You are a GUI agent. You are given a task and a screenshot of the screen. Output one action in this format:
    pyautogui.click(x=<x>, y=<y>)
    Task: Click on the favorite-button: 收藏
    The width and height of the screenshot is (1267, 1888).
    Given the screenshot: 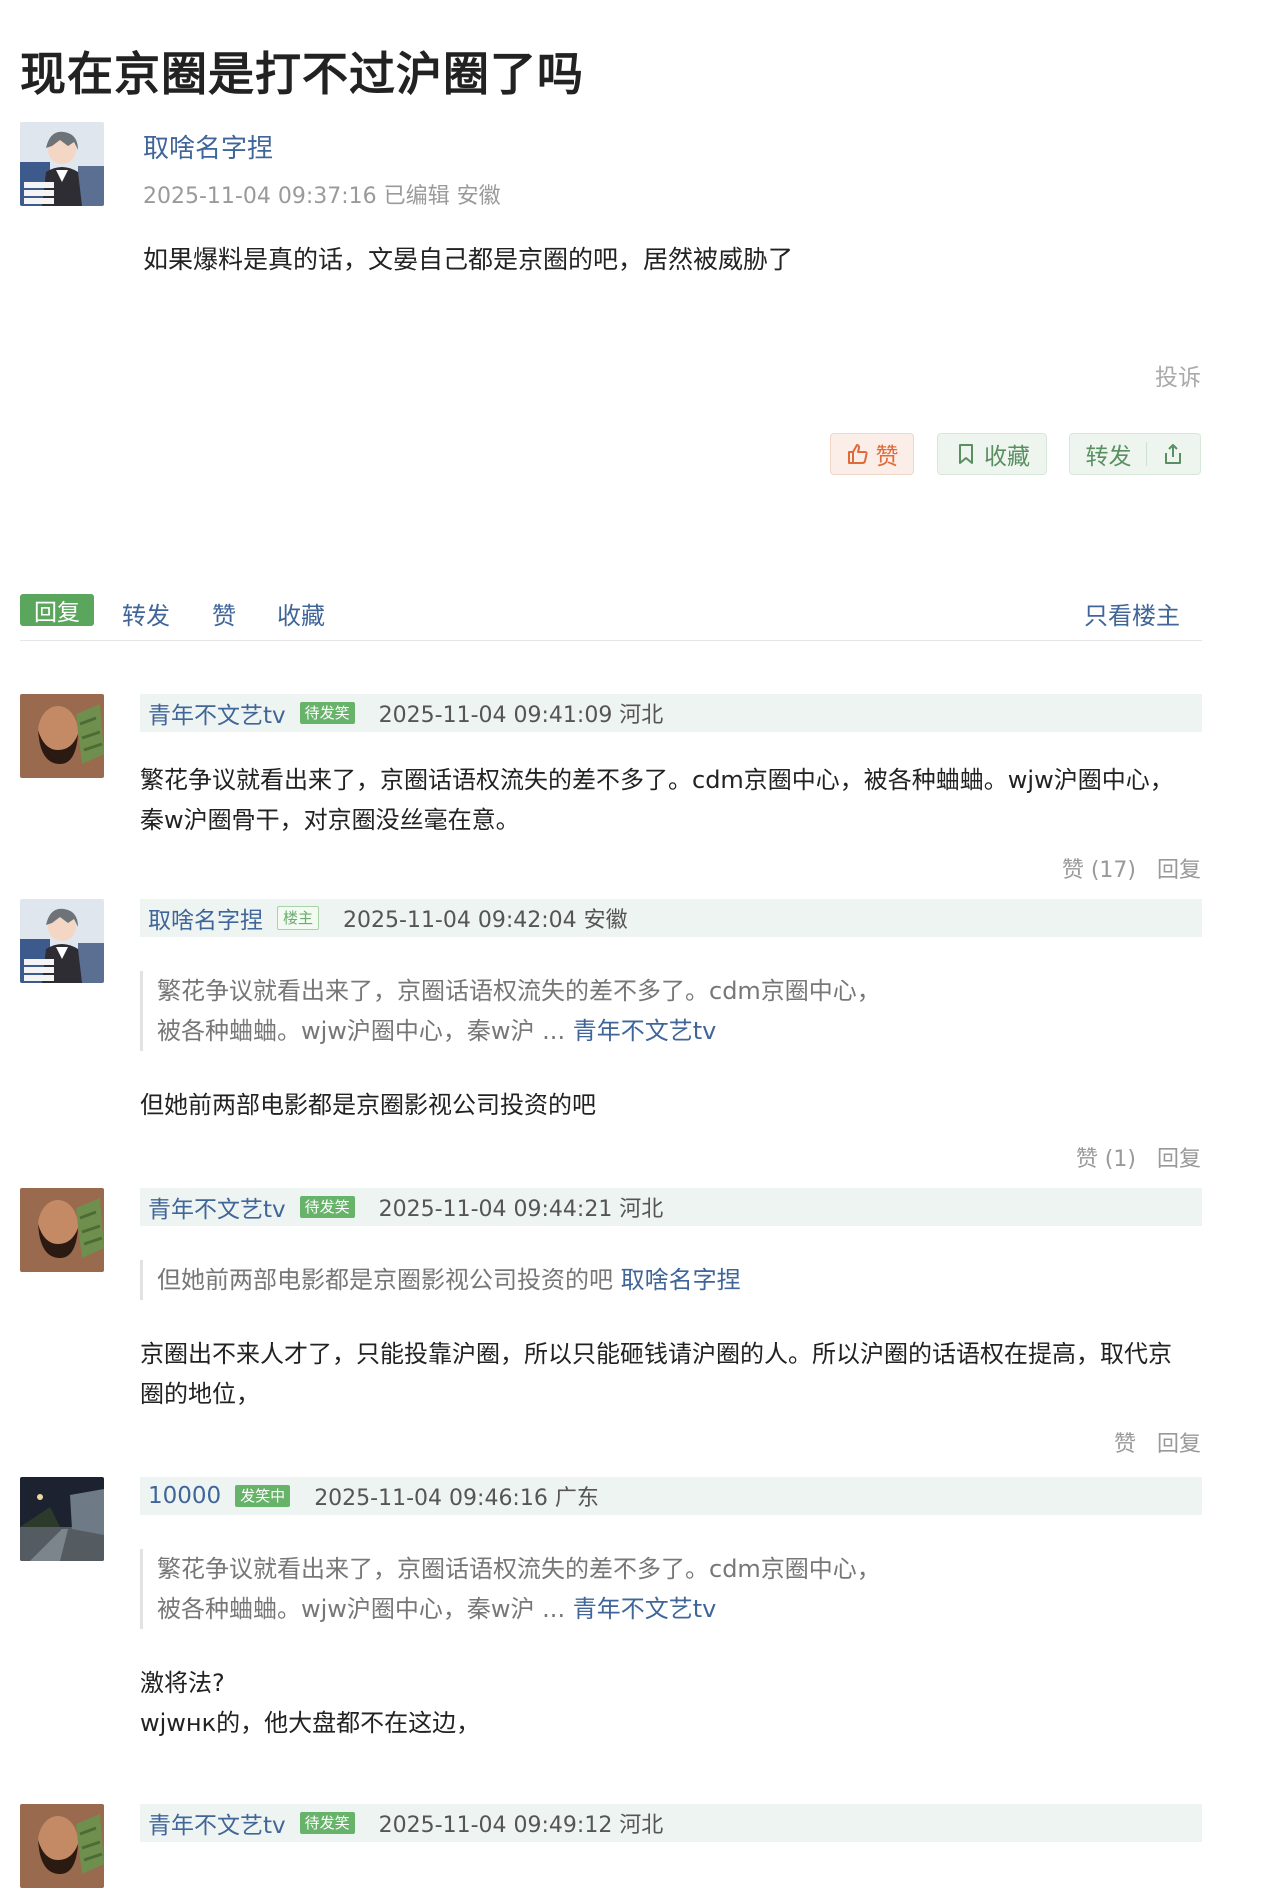 What is the action you would take?
    pyautogui.click(x=992, y=454)
    